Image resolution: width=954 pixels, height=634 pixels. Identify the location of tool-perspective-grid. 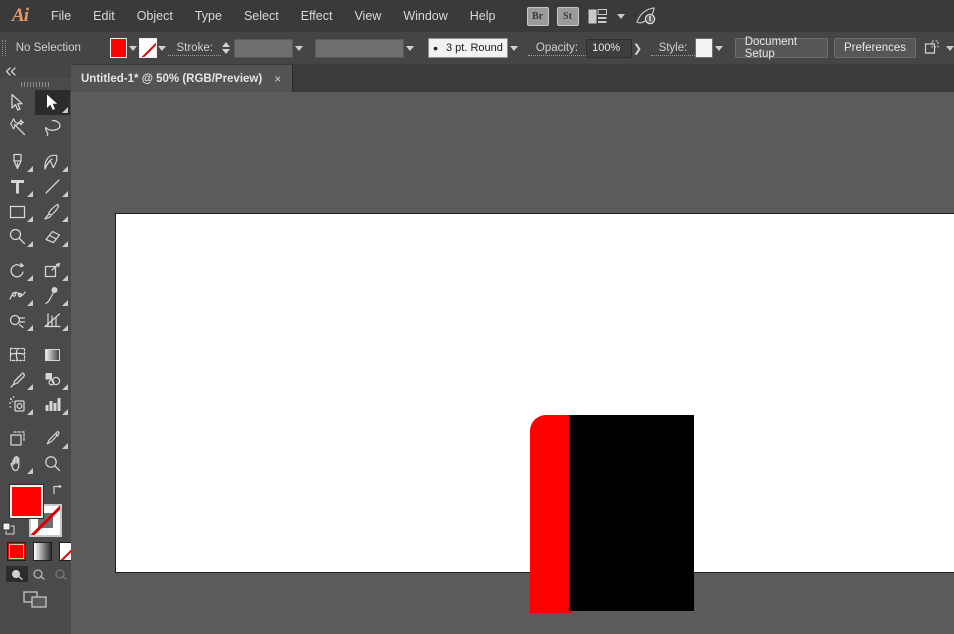
(52, 320).